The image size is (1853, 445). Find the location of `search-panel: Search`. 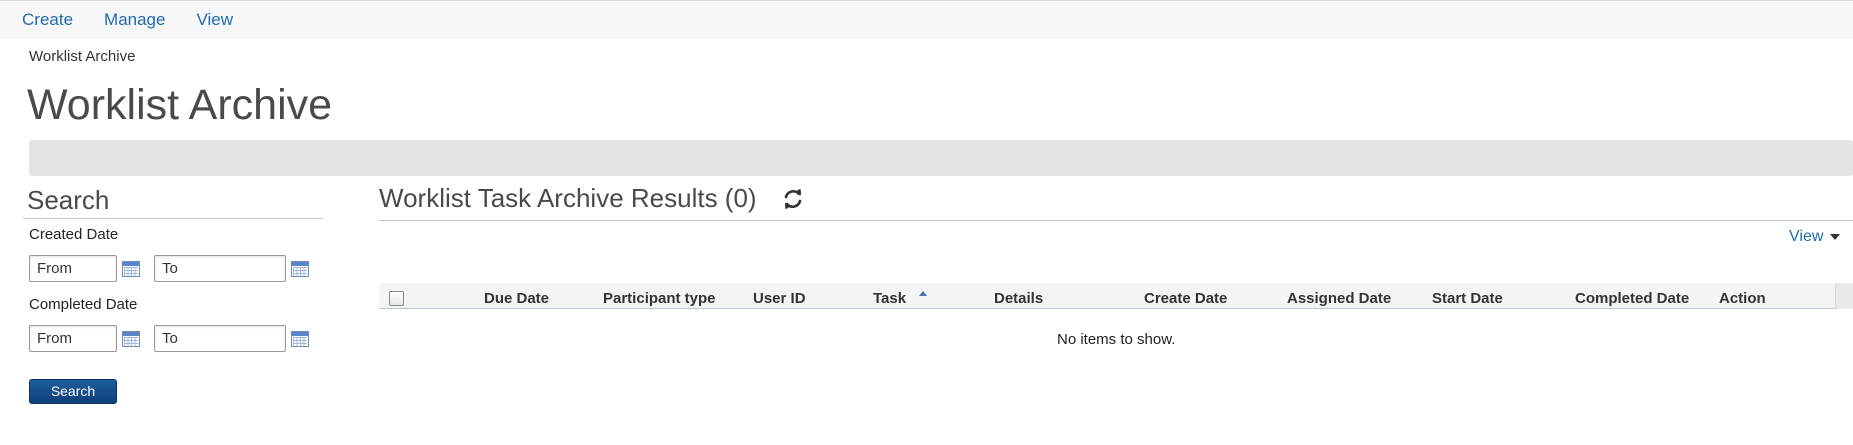

search-panel: Search is located at coordinates (173, 200).